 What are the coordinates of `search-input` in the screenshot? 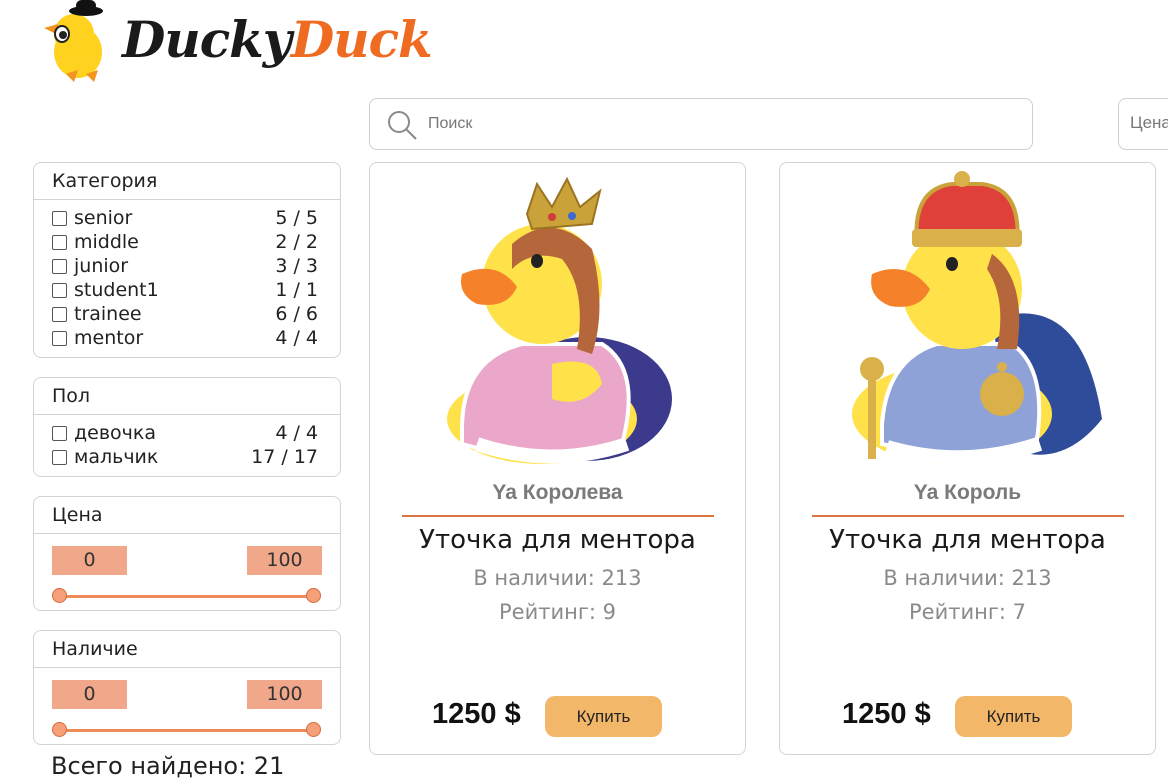 It's located at (721, 124).